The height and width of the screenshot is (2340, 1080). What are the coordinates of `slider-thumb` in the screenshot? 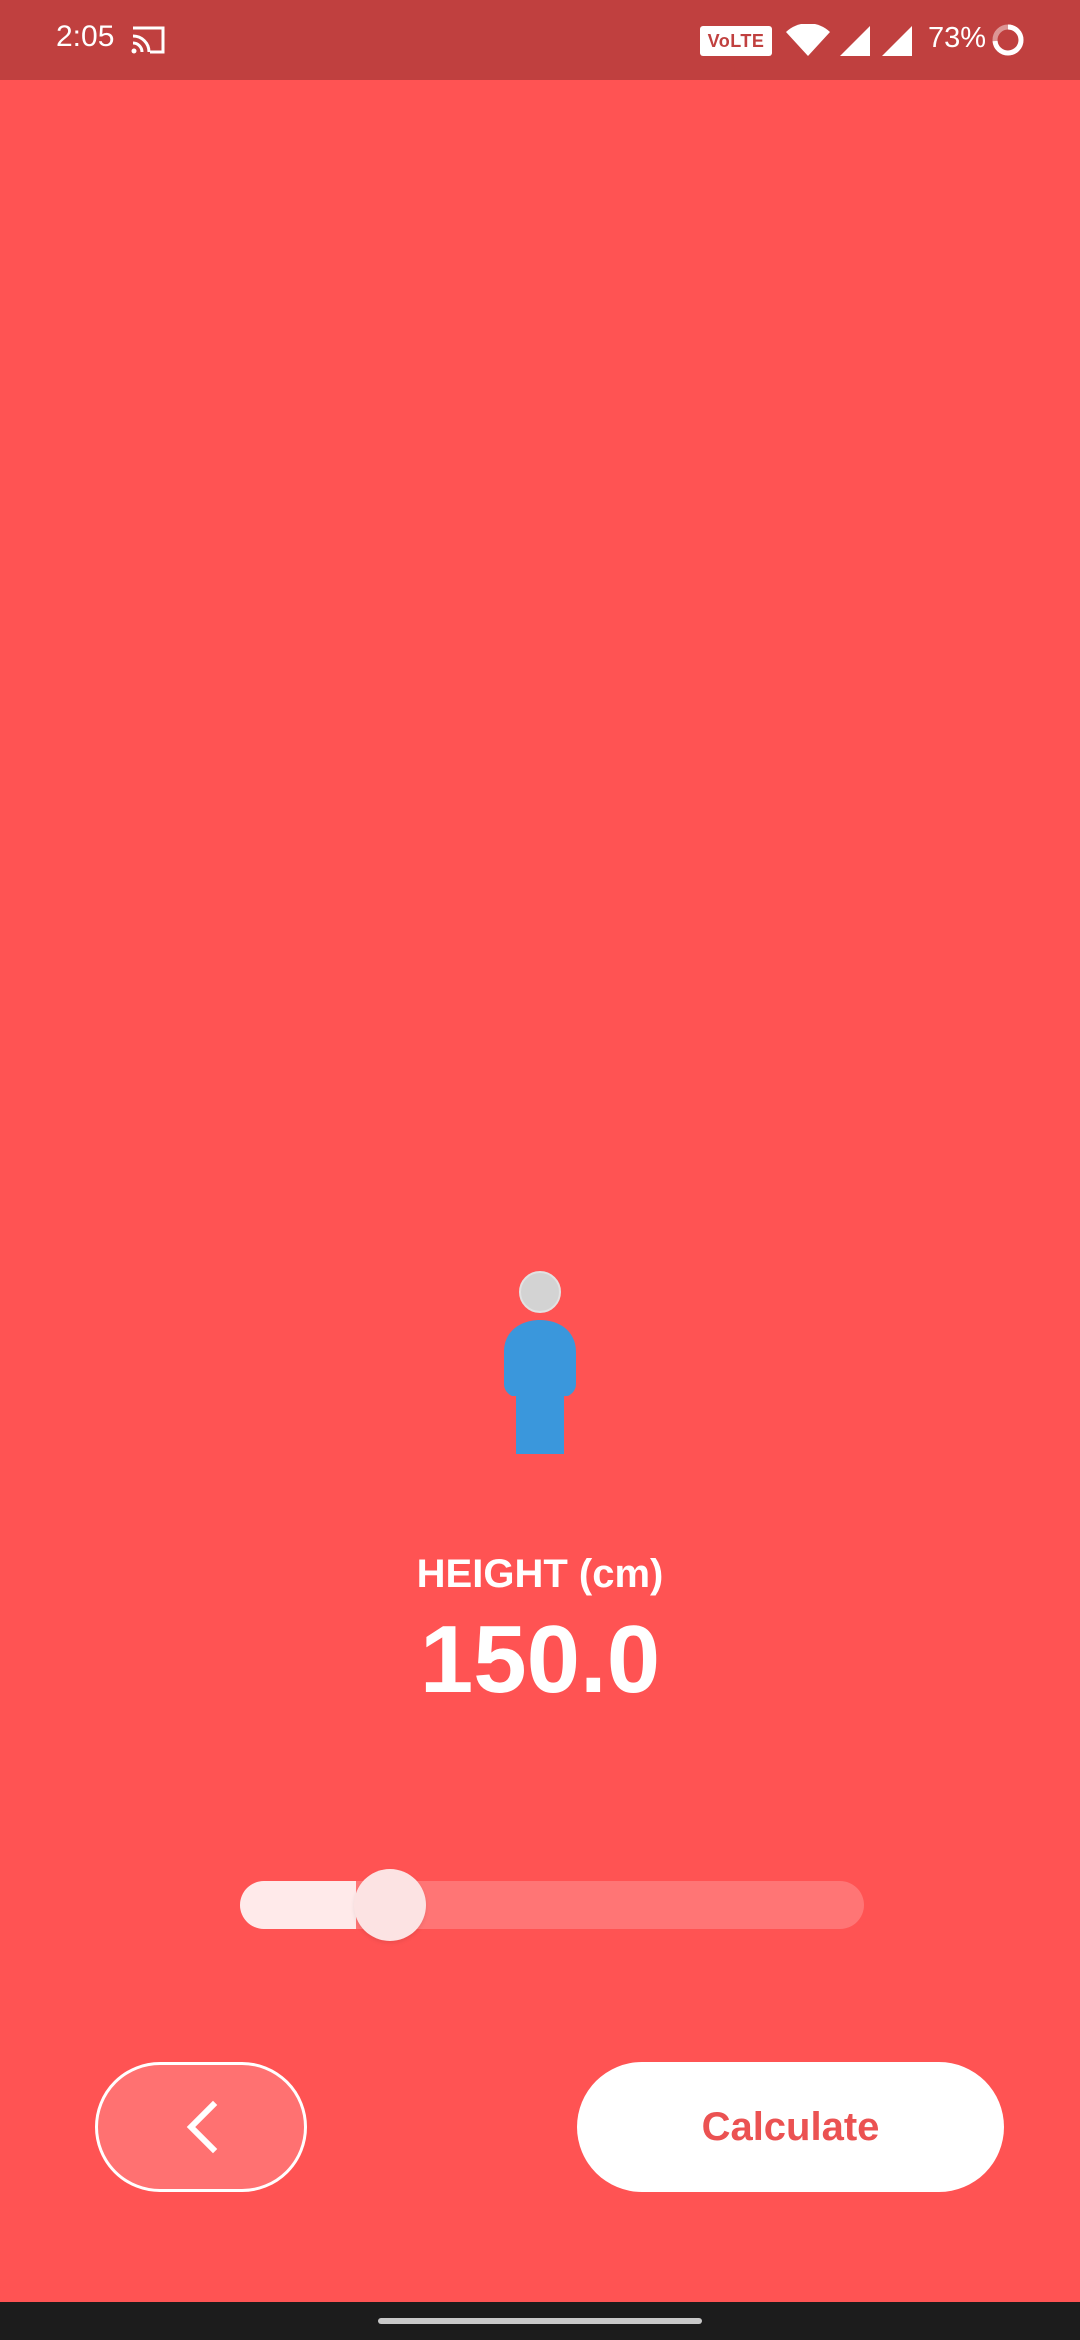 It's located at (389, 1905).